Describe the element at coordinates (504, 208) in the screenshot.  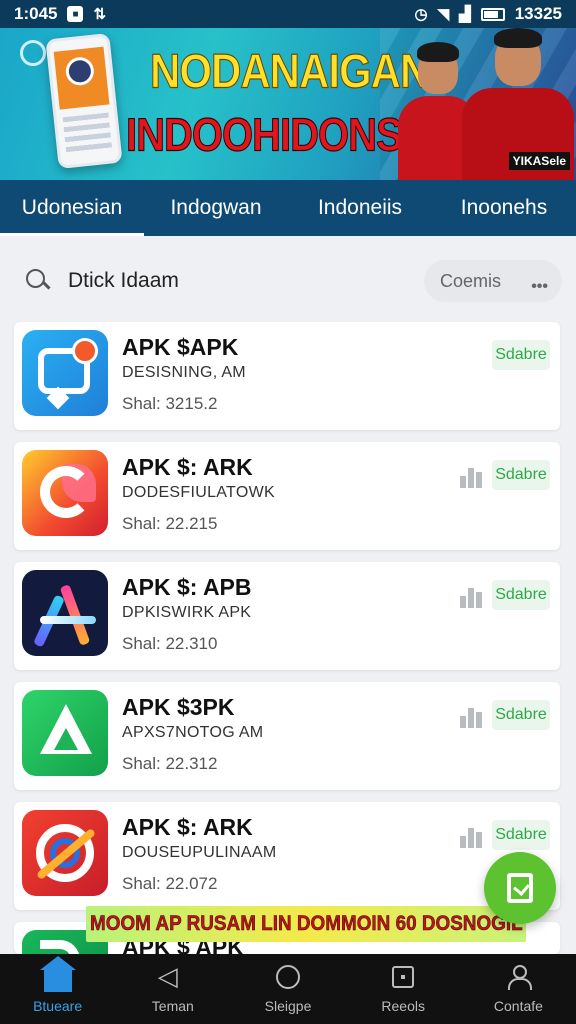
I see `tab-inoonehs: Inoonehs` at that location.